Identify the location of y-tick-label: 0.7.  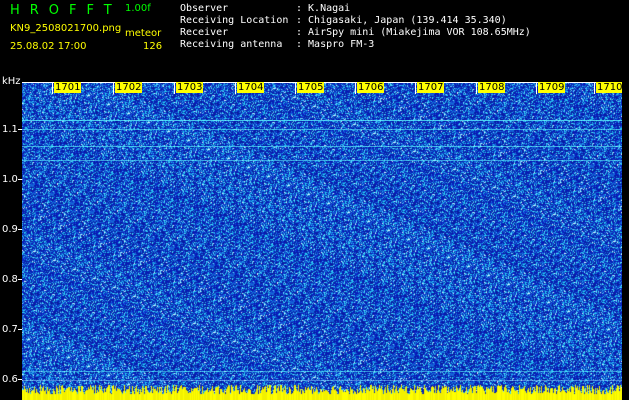
(10, 329).